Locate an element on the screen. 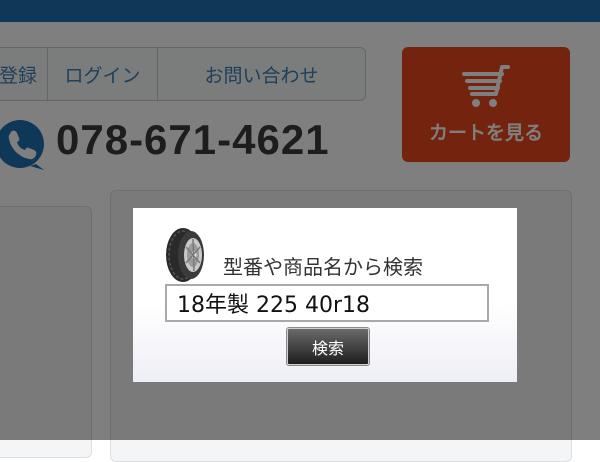 This screenshot has height=462, width=600. search-dialog-title: 型番や商品名から検索 is located at coordinates (323, 267).